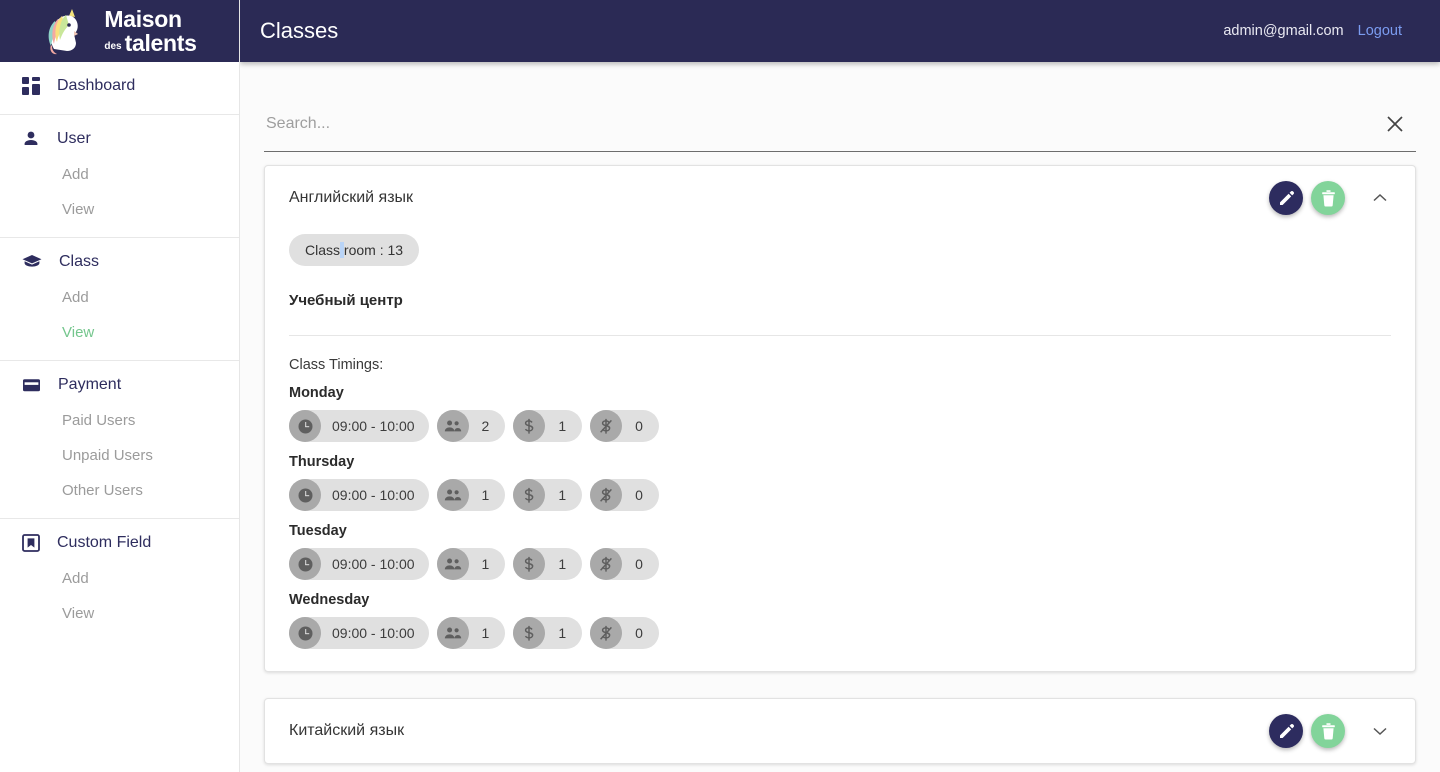 This screenshot has width=1440, height=772. I want to click on class-card: Китайский язык, so click(840, 731).